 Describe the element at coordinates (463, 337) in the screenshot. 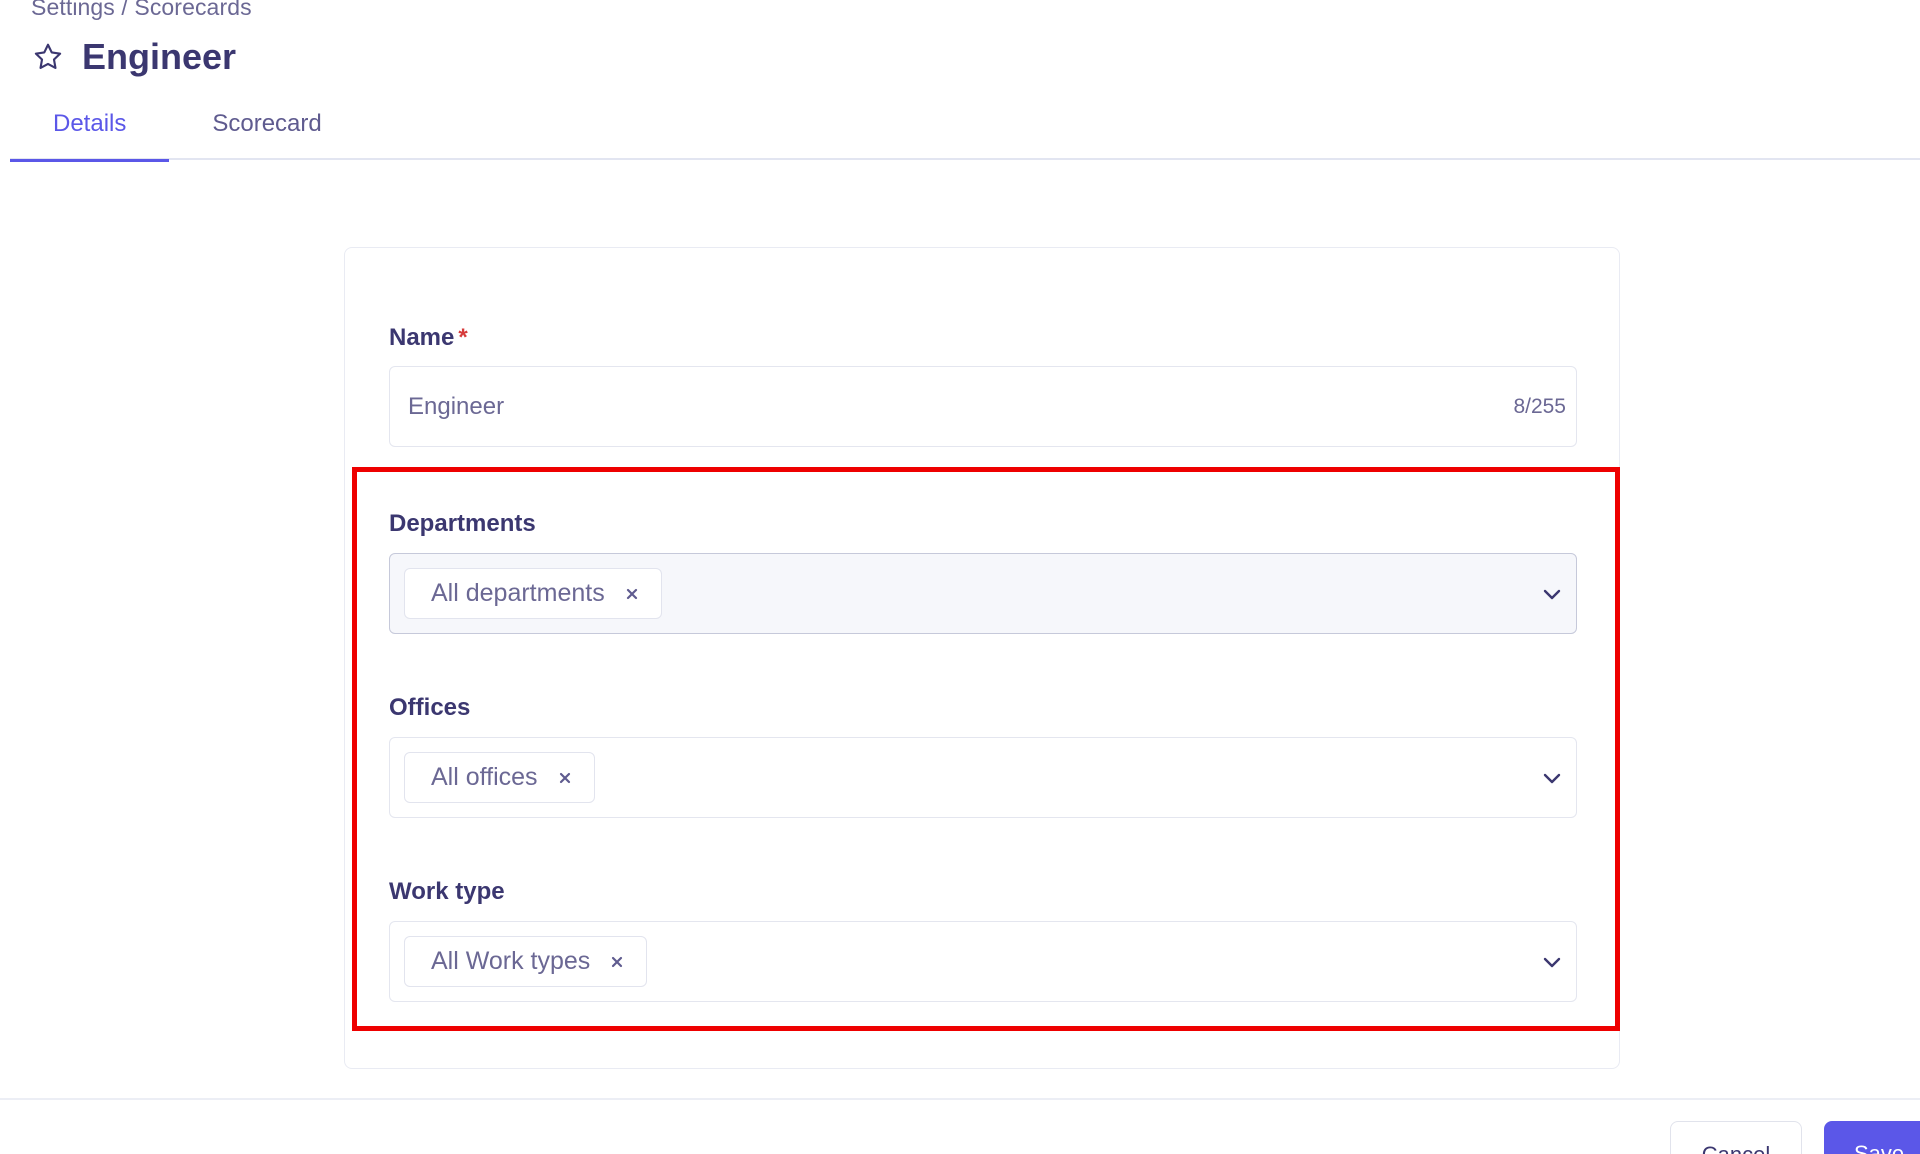

I see `required-marker: *` at that location.